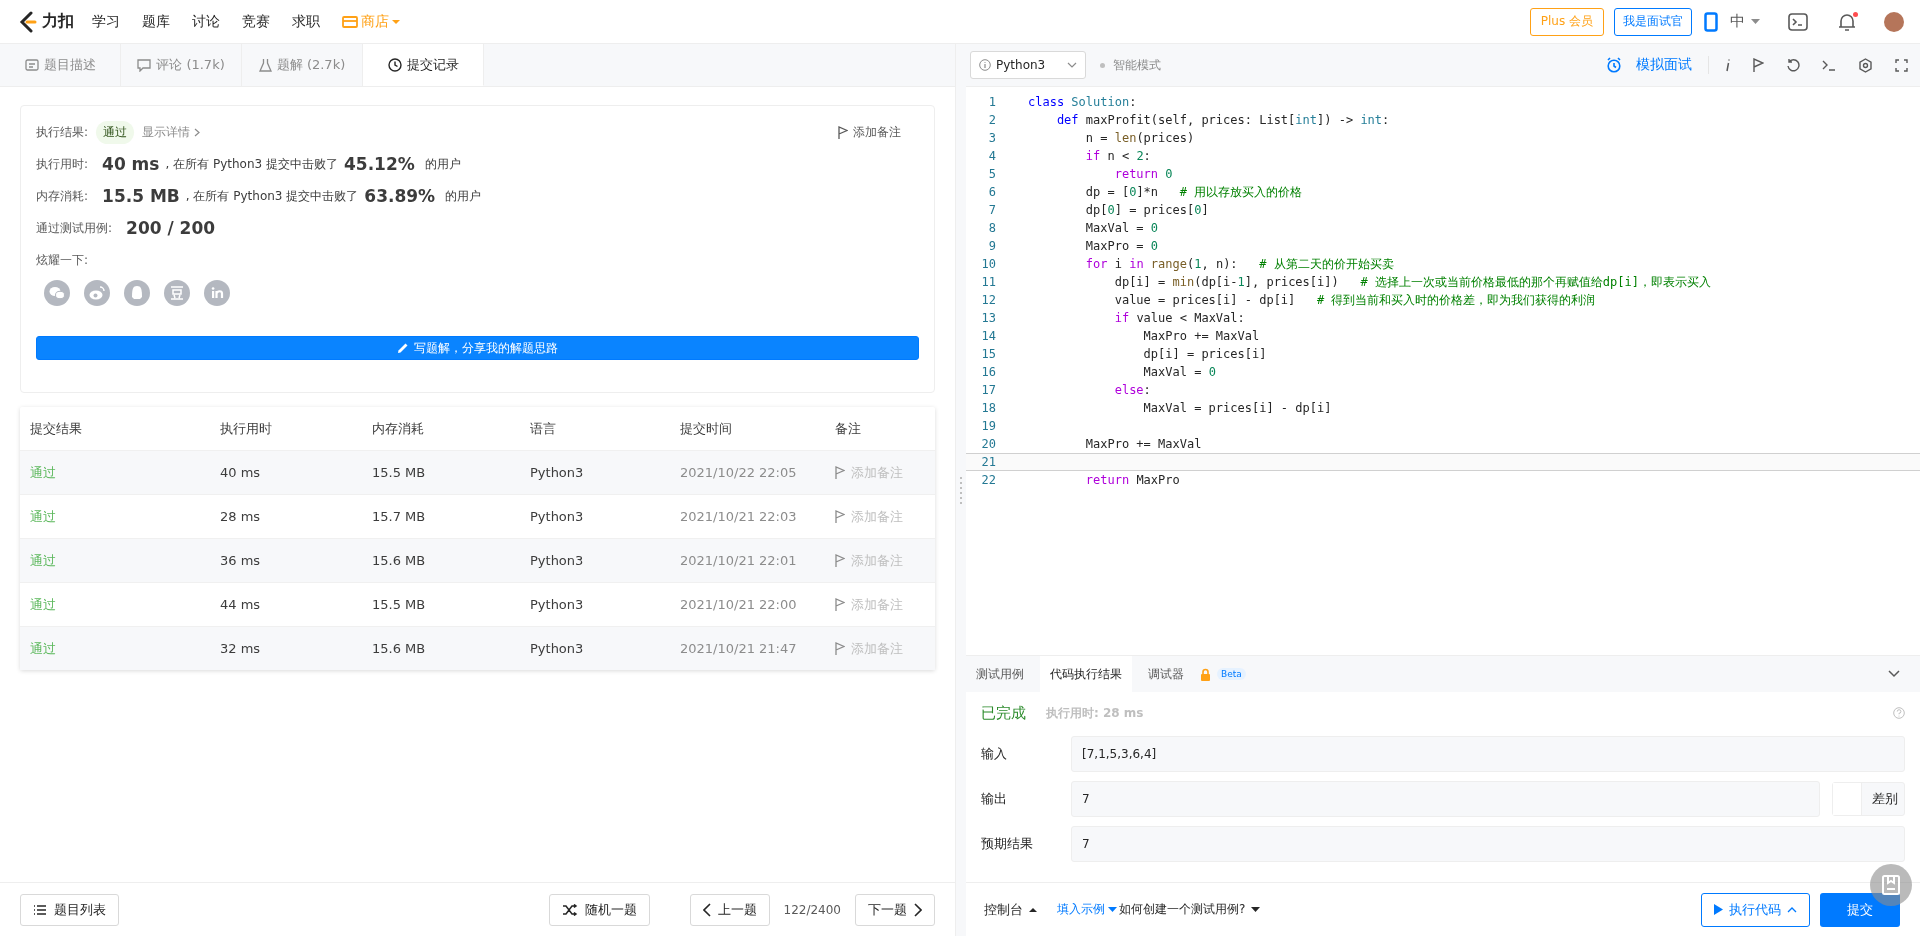 The height and width of the screenshot is (936, 1920). Describe the element at coordinates (1860, 909) in the screenshot. I see `submit-button: 提交` at that location.